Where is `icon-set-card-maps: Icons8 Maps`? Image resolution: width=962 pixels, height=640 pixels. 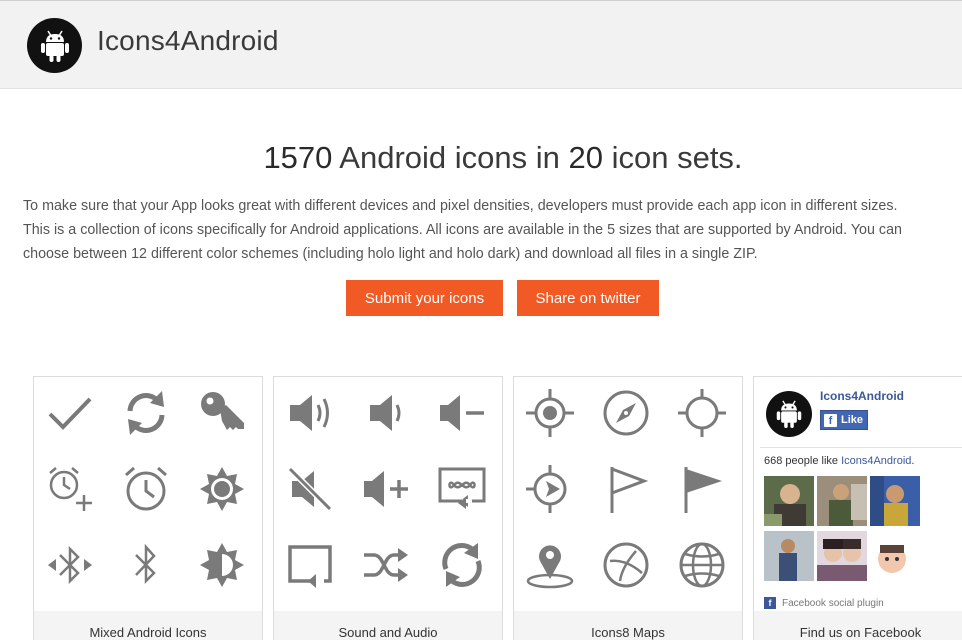
icon-set-card-maps: Icons8 Maps is located at coordinates (628, 508).